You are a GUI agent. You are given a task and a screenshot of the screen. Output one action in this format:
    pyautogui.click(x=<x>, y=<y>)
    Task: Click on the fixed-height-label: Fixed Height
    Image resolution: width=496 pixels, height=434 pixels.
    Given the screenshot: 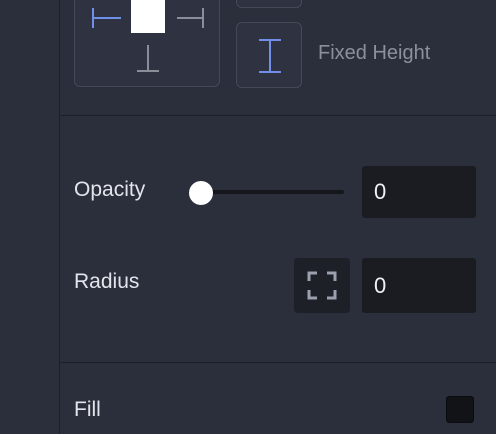 What is the action you would take?
    pyautogui.click(x=374, y=53)
    